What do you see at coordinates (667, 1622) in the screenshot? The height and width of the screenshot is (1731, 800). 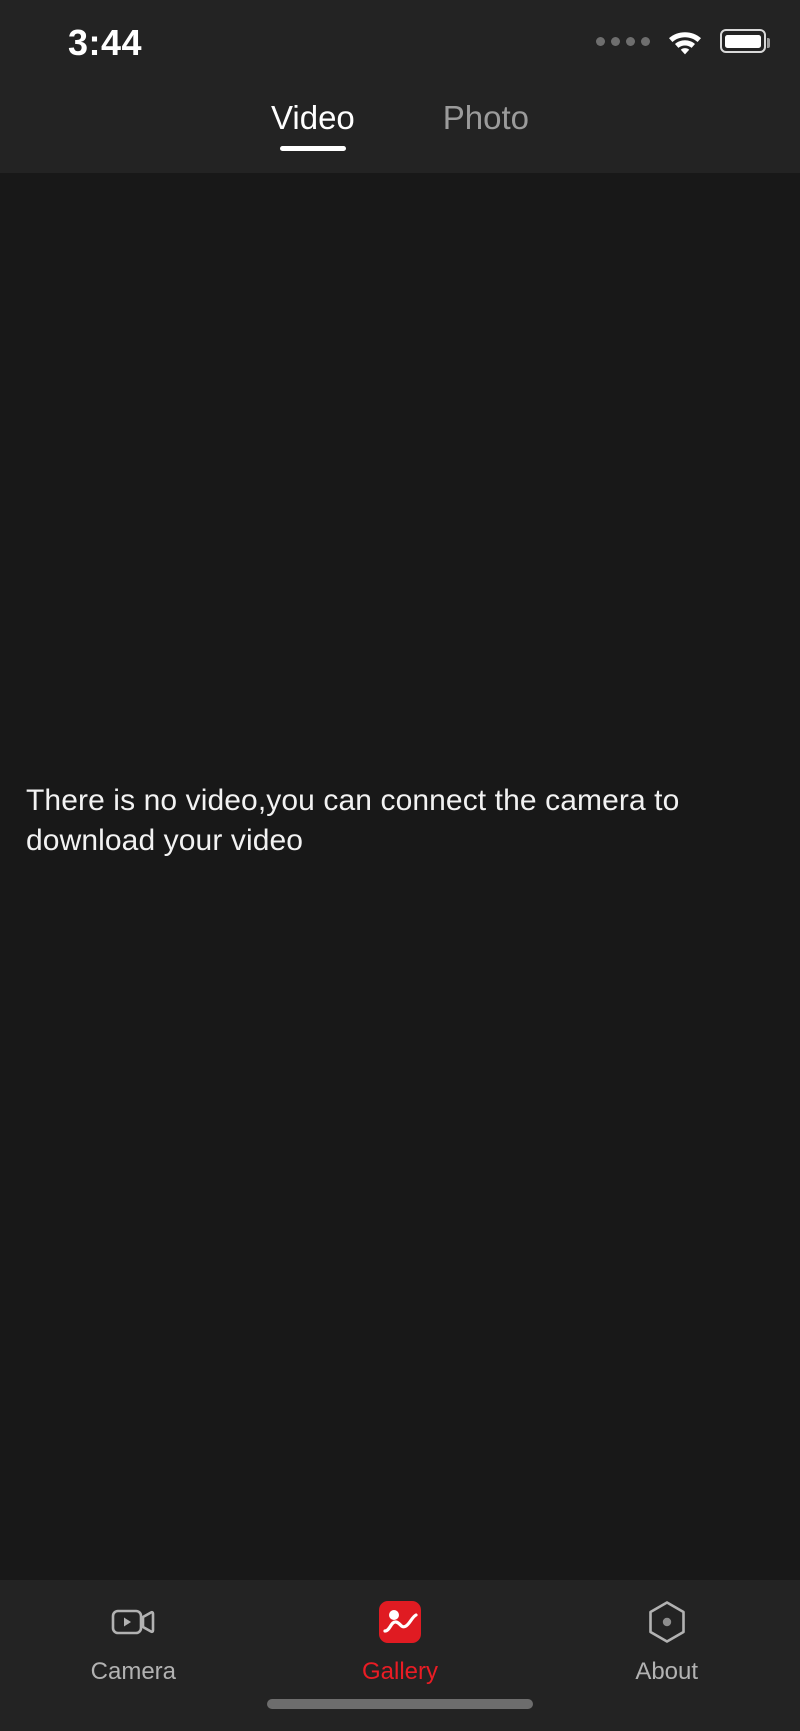 I see `hexagon-dot-icon` at bounding box center [667, 1622].